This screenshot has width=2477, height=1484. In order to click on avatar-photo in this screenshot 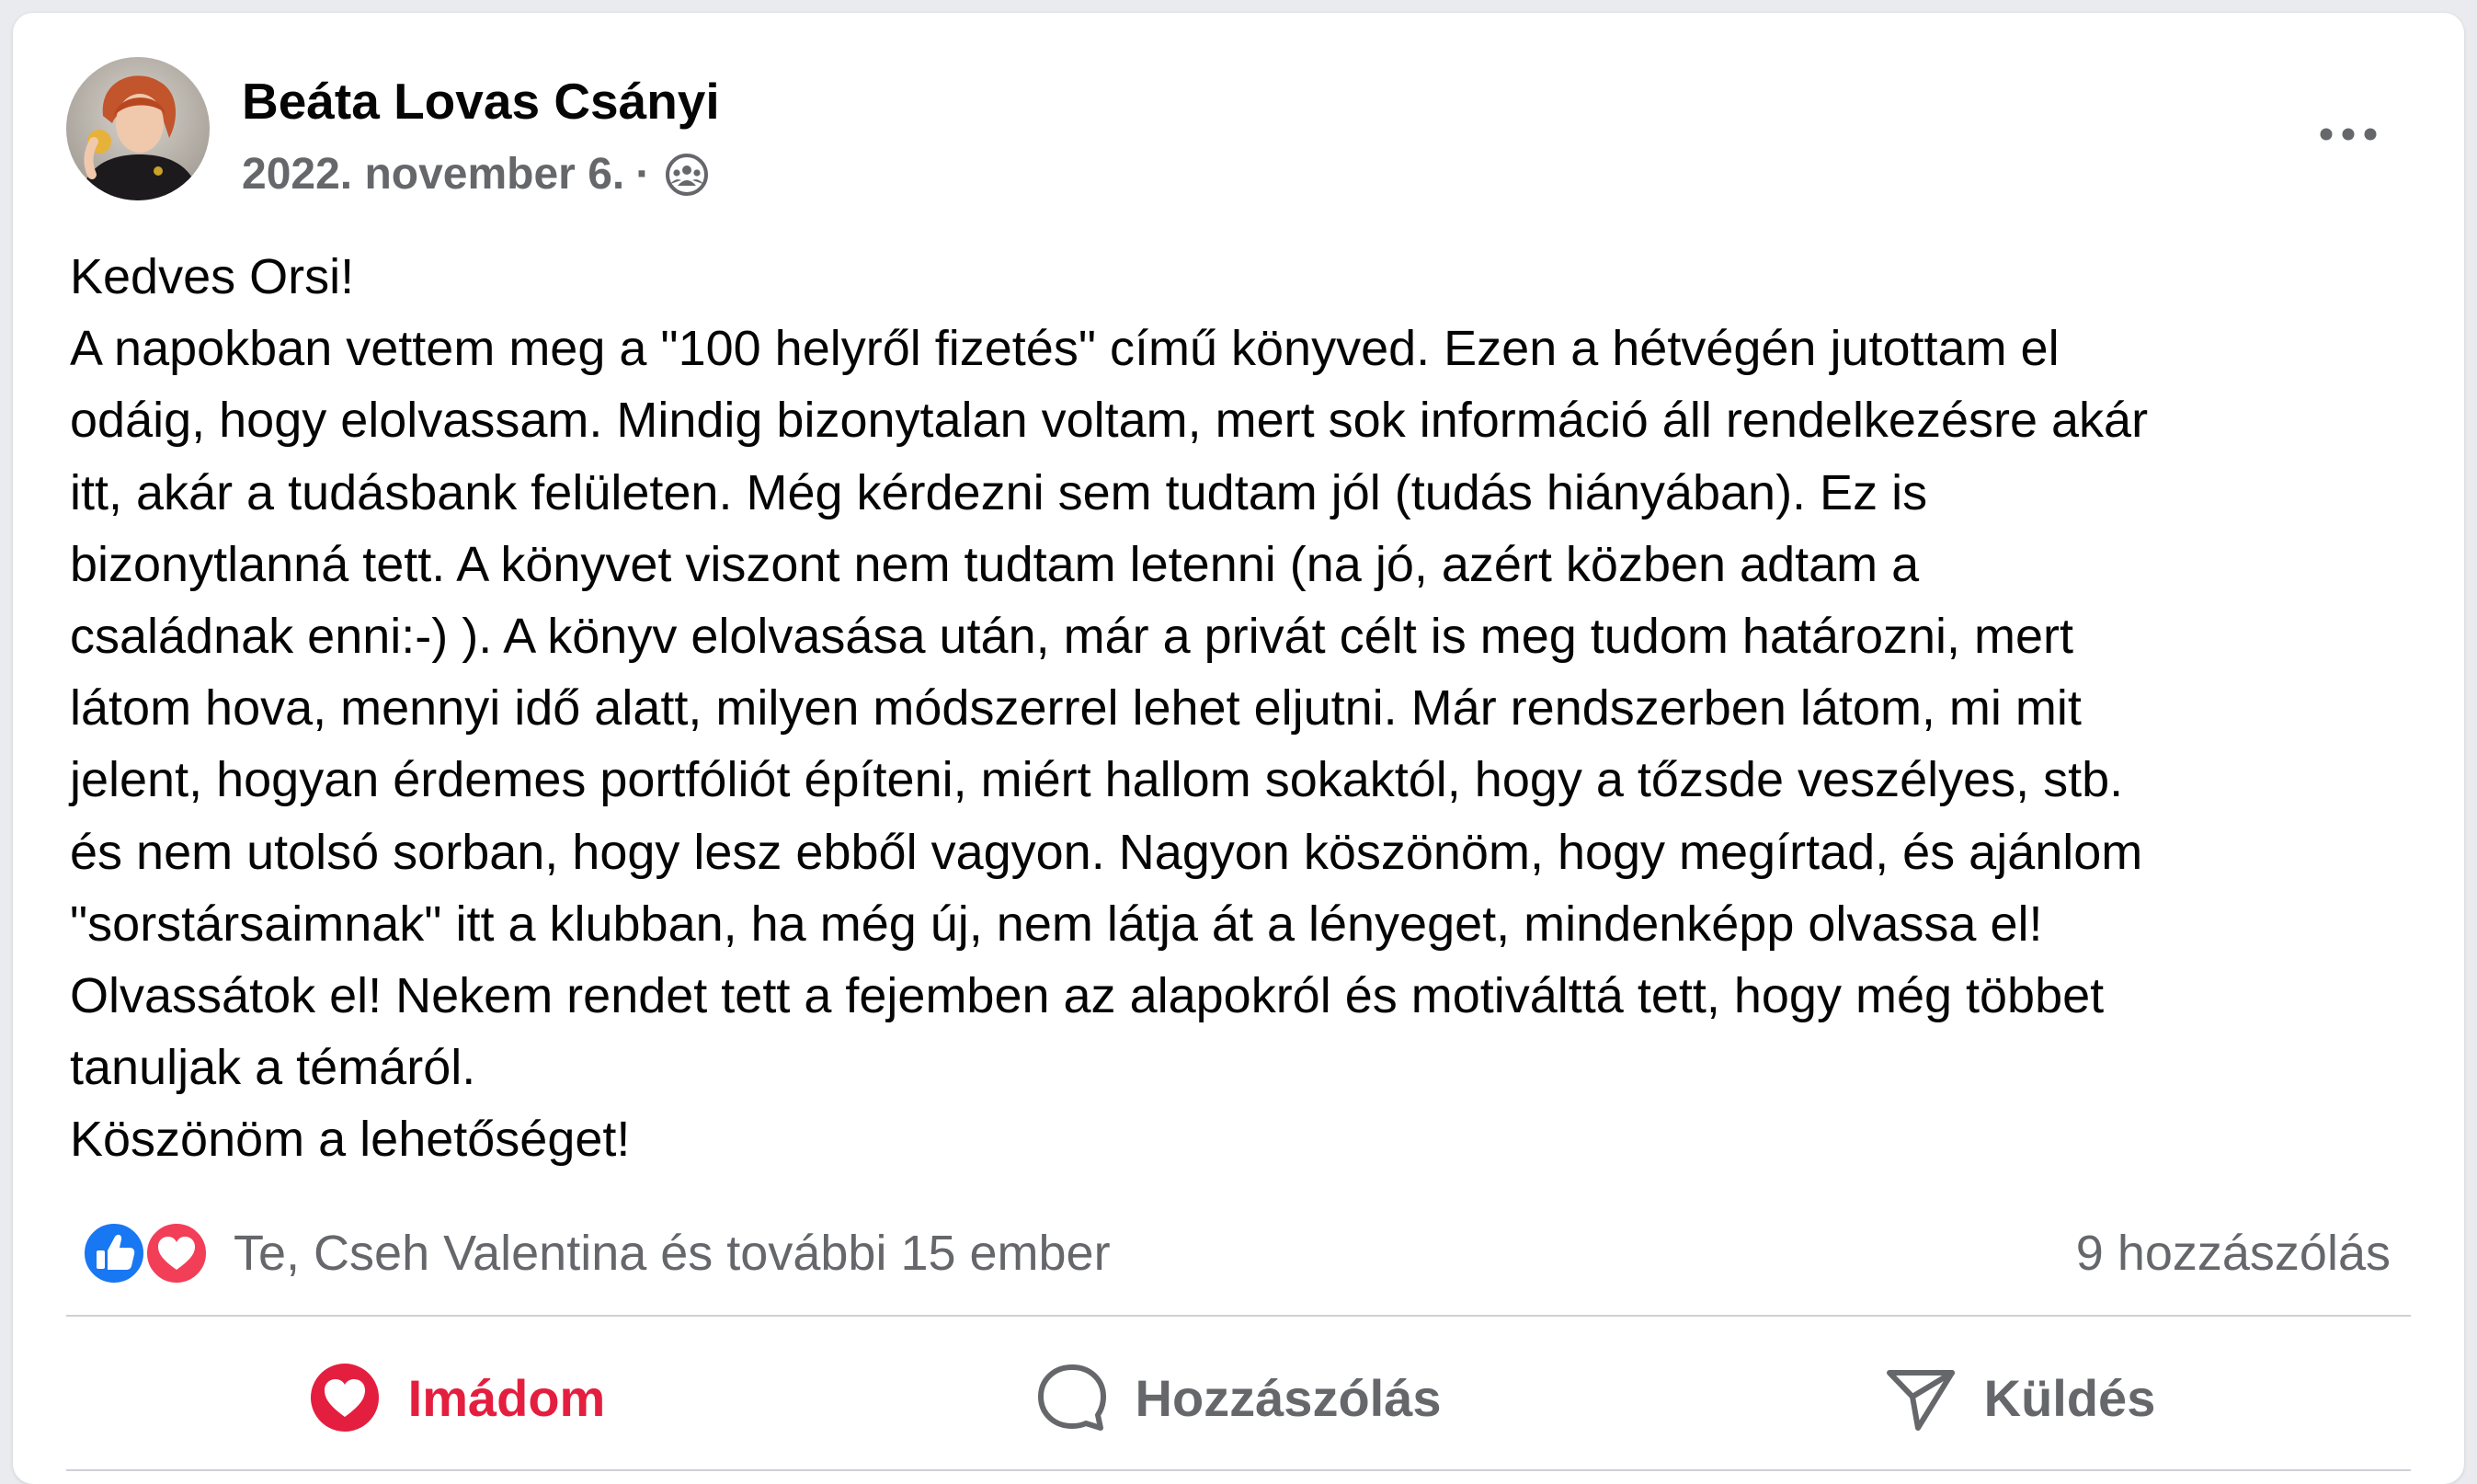, I will do `click(138, 128)`.